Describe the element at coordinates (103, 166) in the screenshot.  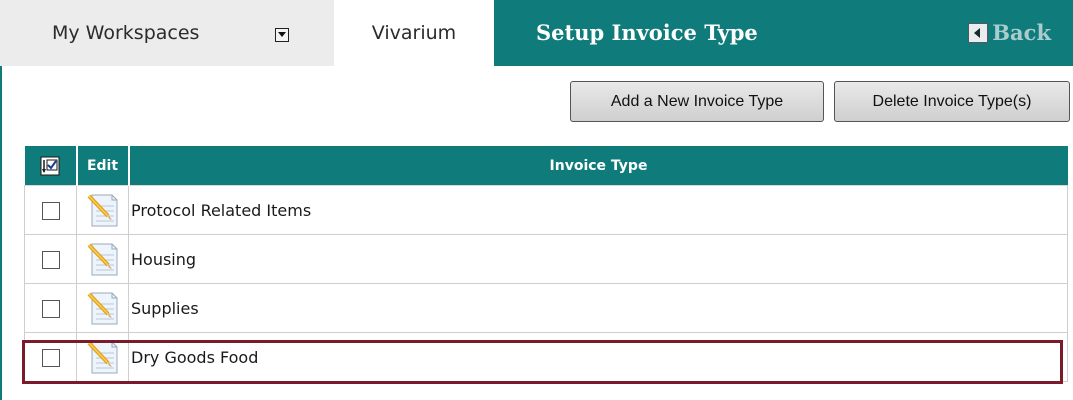
I see `edit-column-header: Edit` at that location.